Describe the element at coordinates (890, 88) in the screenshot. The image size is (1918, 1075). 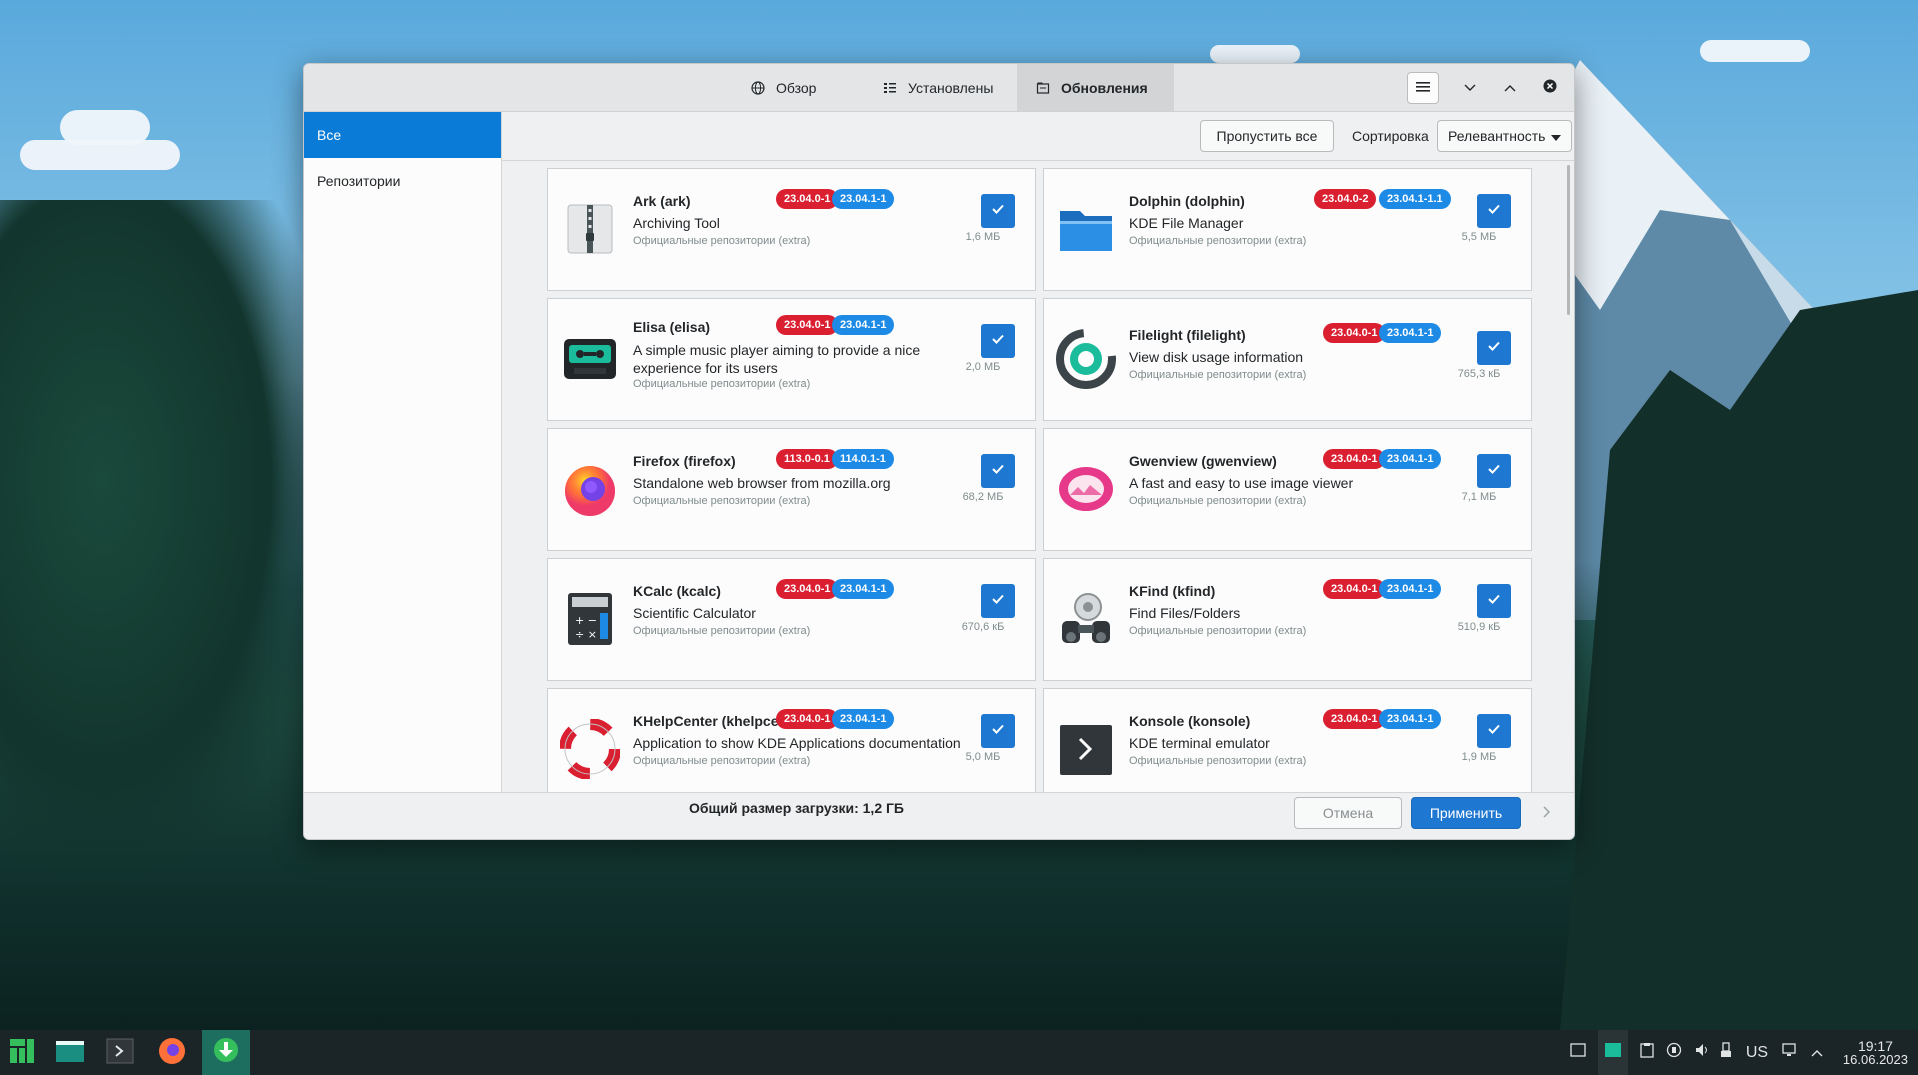
I see `list-icon` at that location.